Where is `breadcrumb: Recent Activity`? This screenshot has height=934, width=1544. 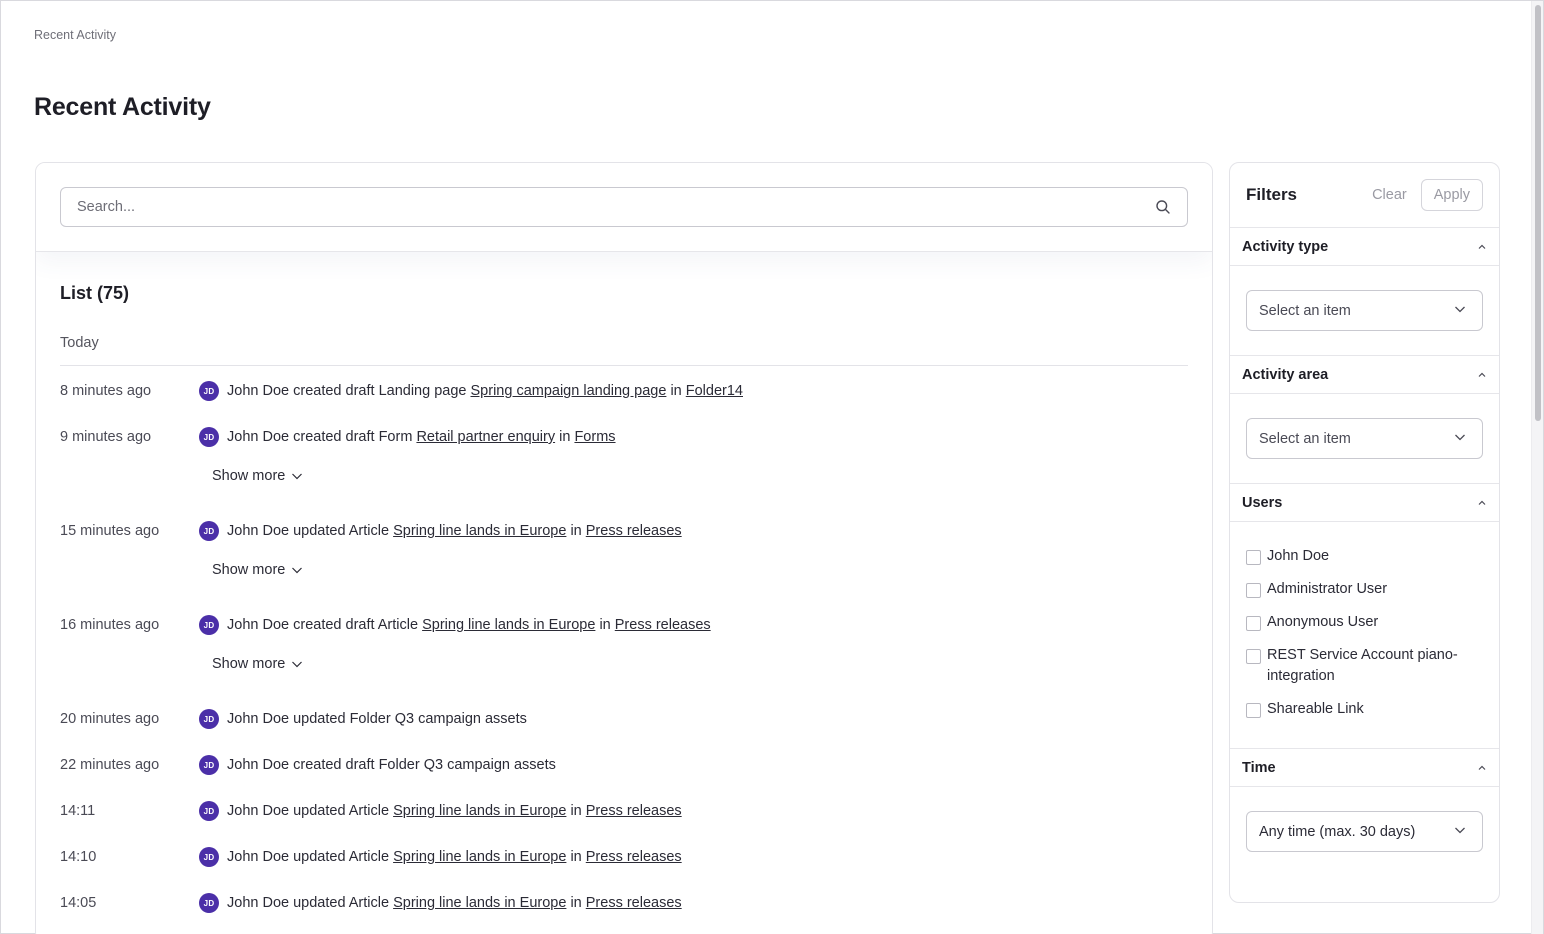 breadcrumb: Recent Activity is located at coordinates (75, 35).